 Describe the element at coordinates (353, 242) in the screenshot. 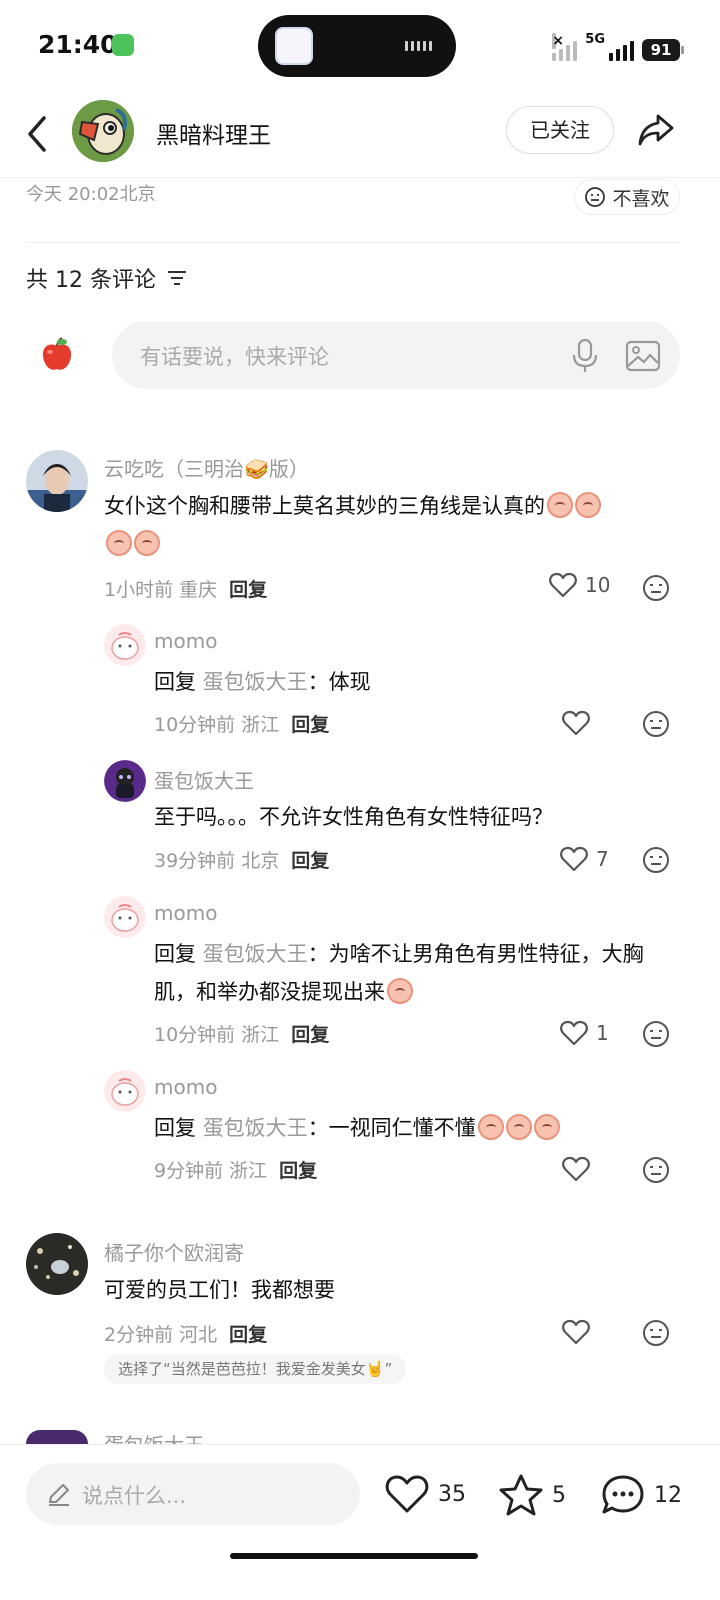

I see `divider` at that location.